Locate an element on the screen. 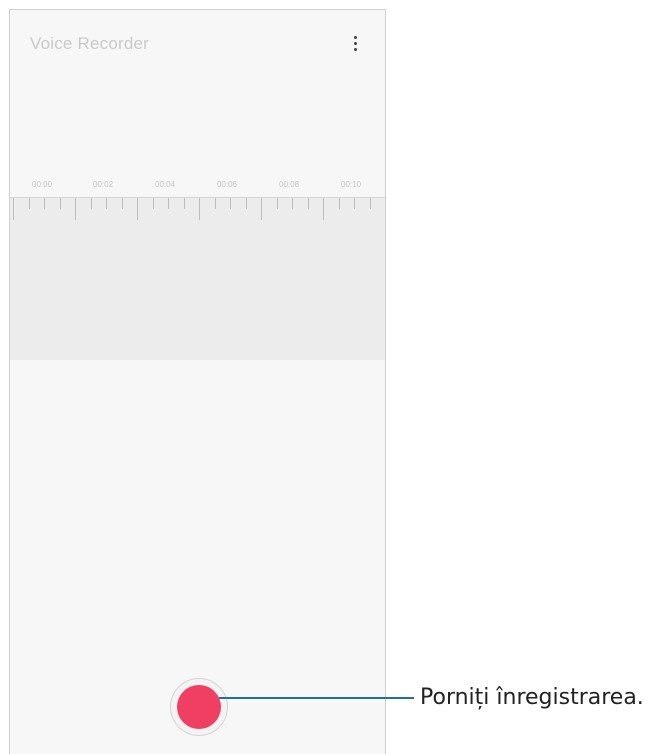 The width and height of the screenshot is (658, 754). record-icon is located at coordinates (199, 707).